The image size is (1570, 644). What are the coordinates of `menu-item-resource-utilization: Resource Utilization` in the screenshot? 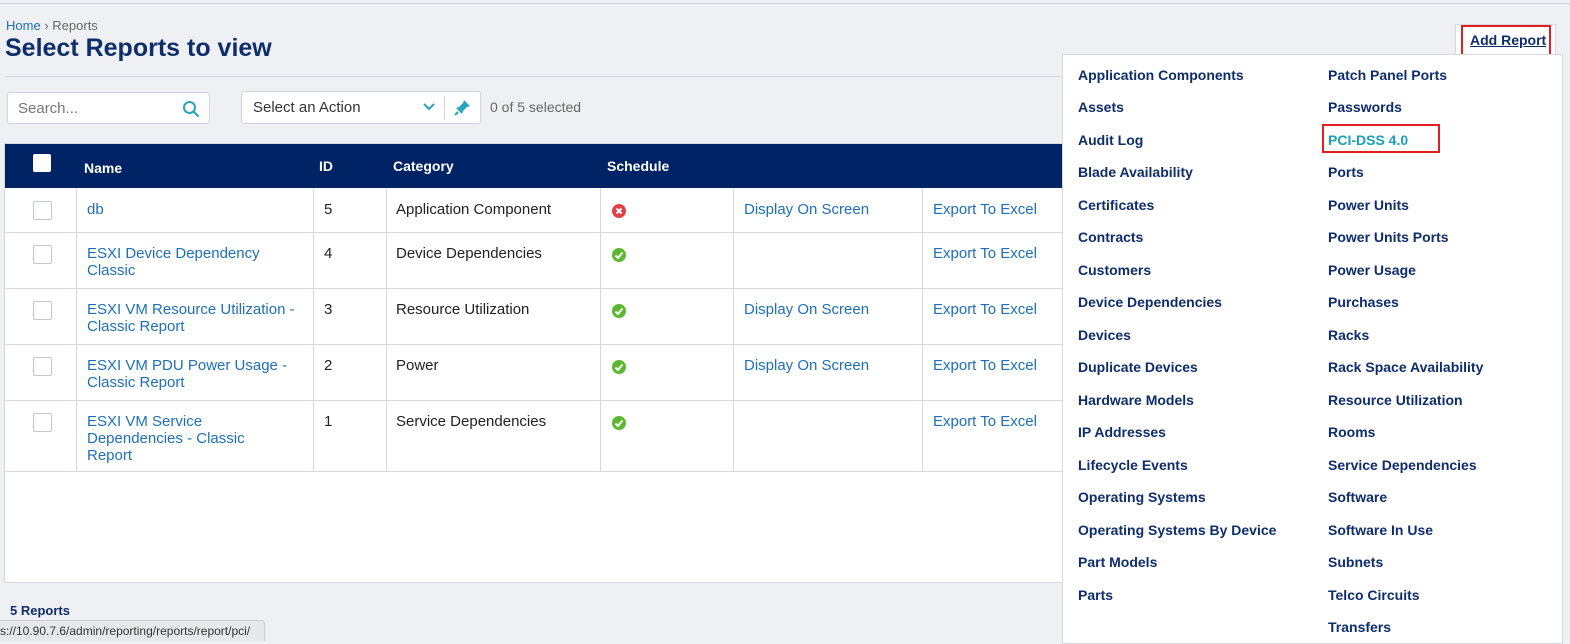 It's located at (1395, 400).